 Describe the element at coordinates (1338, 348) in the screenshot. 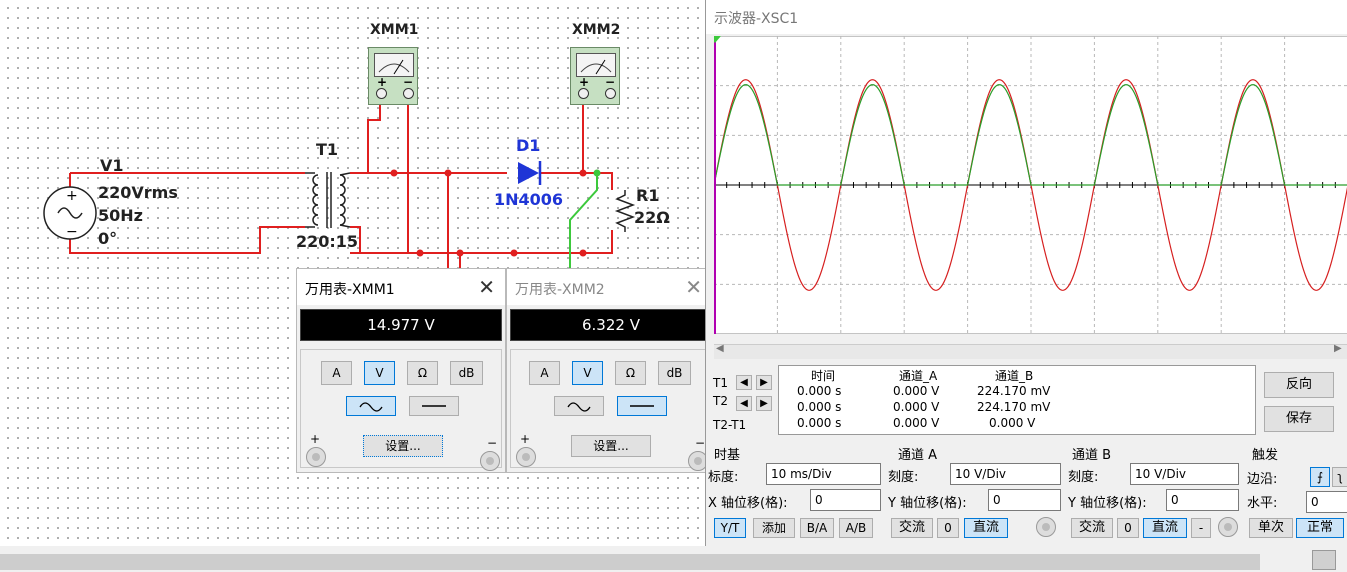

I see `scroll-right-icon: ▶` at that location.